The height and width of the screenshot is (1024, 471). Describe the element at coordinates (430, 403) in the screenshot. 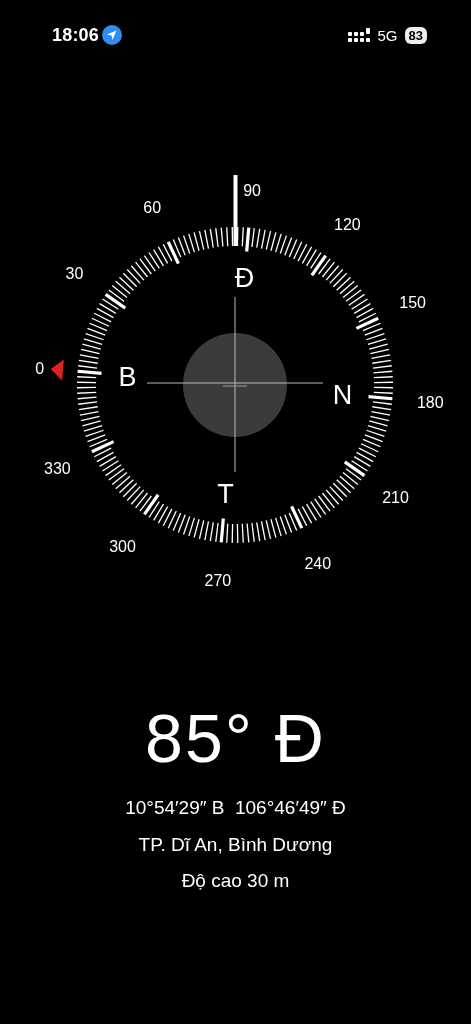

I see `degree-label: 180` at that location.